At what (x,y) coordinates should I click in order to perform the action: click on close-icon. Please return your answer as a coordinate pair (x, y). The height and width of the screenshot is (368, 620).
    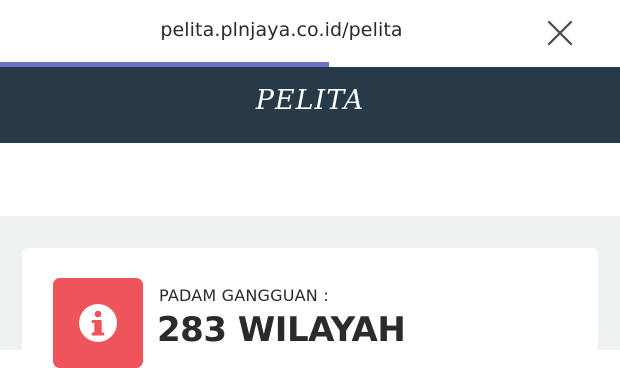
    Looking at the image, I should click on (560, 33).